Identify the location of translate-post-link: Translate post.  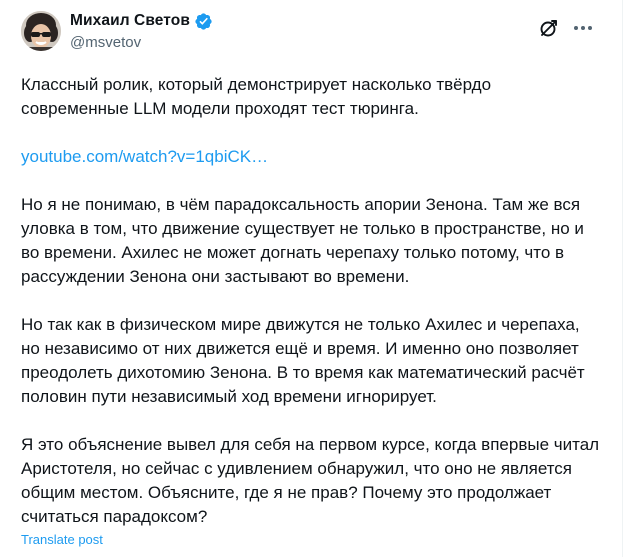
(62, 539).